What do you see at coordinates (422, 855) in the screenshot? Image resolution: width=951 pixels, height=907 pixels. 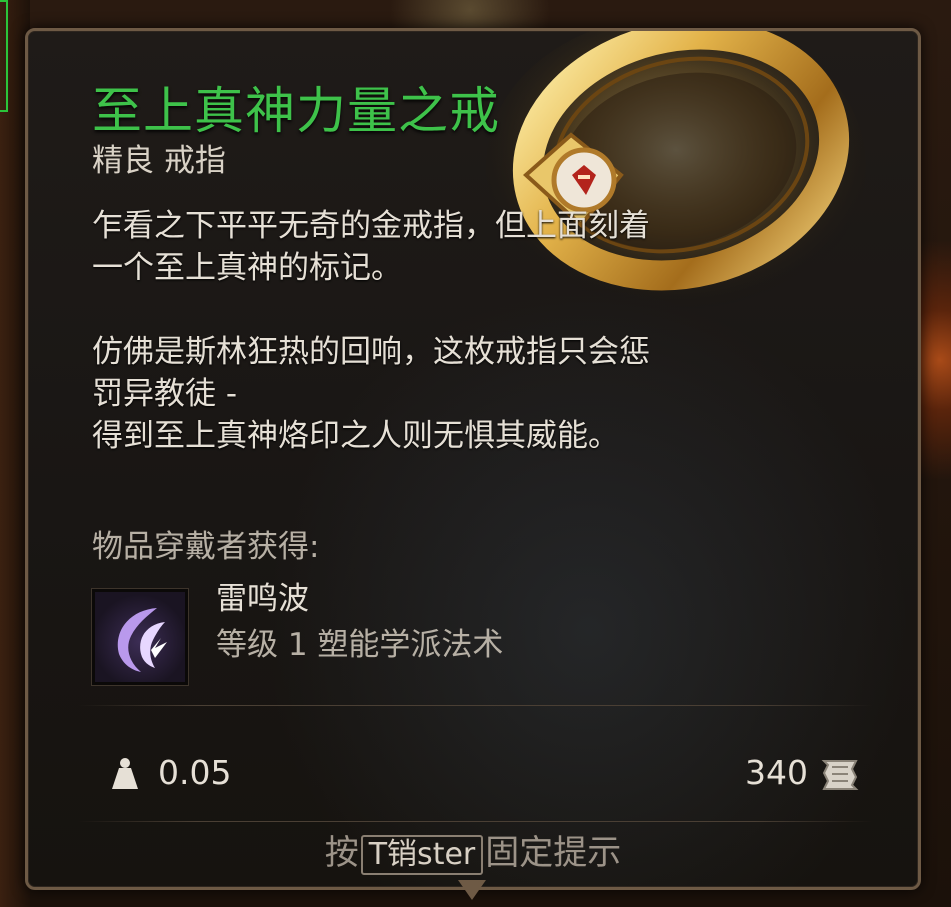 I see `pin-key-badge: T销ster` at bounding box center [422, 855].